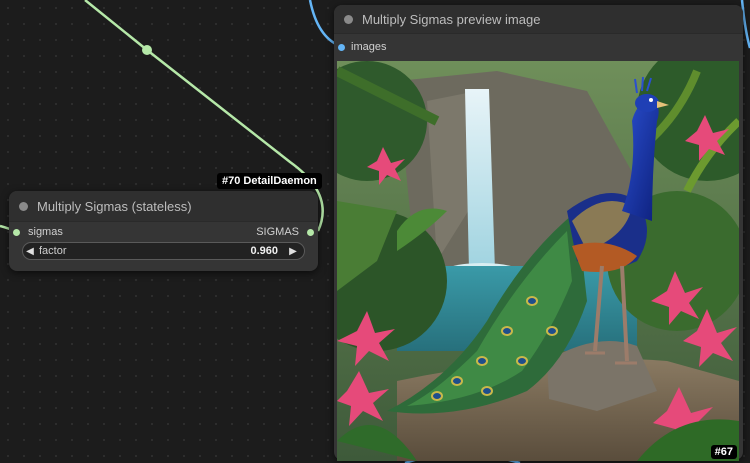 The height and width of the screenshot is (463, 750). Describe the element at coordinates (163, 251) in the screenshot. I see `factor-widget: ◀ factor 0.960 ▶` at that location.